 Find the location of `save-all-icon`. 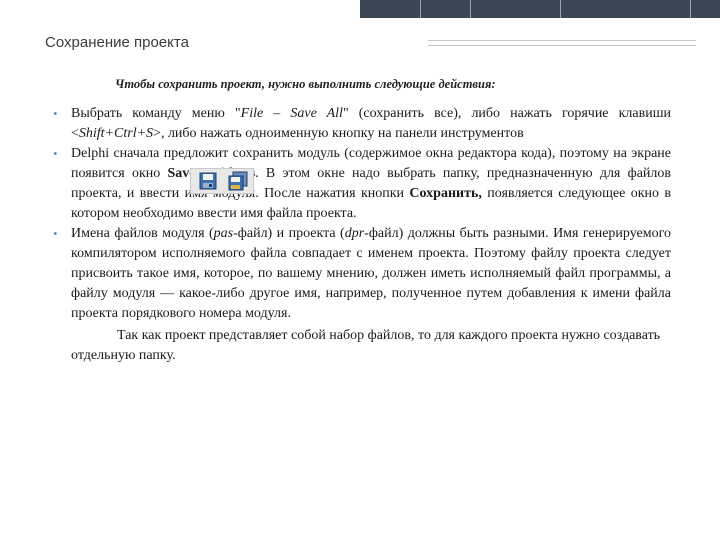

save-all-icon is located at coordinates (238, 181).